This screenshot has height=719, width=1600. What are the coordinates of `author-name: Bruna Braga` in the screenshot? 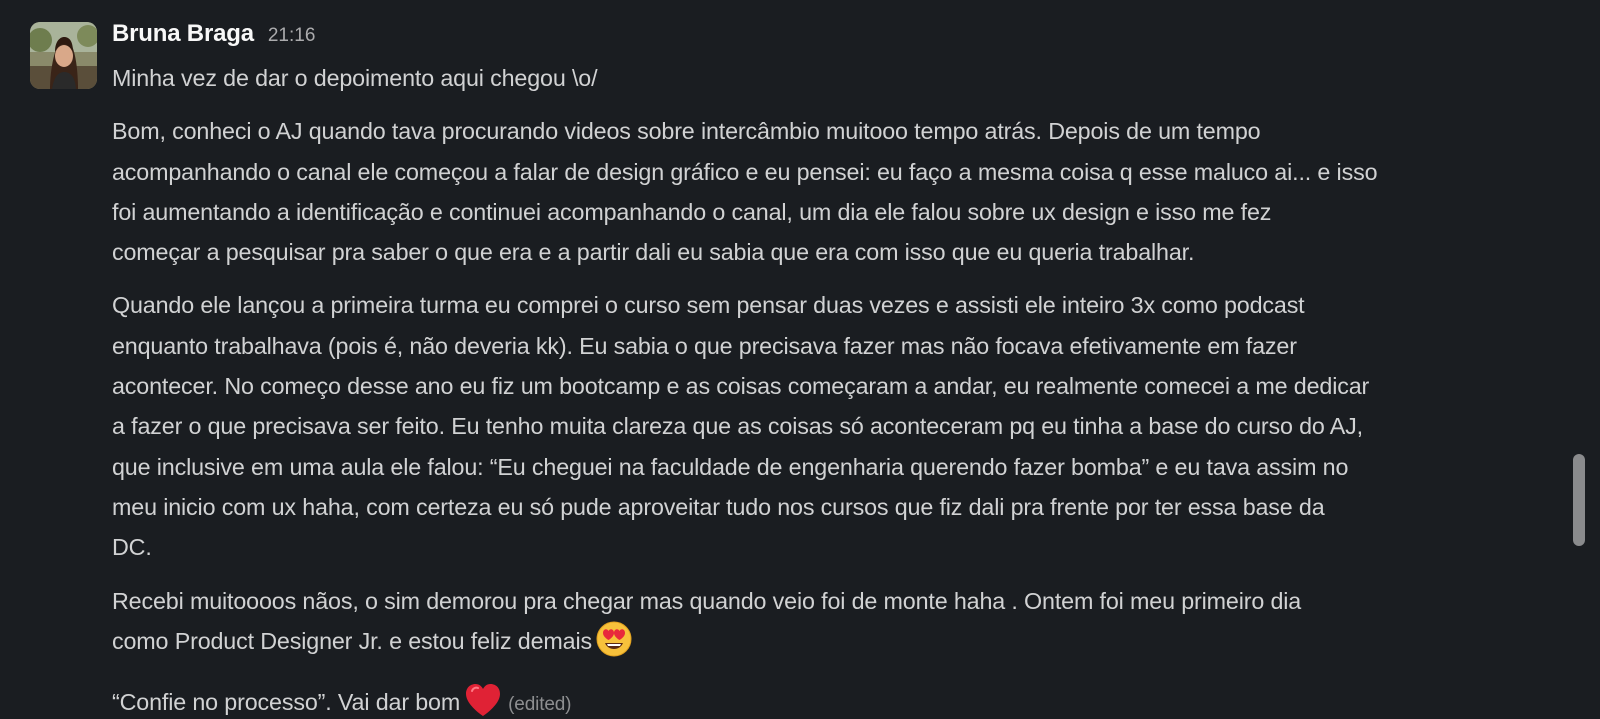 It's located at (183, 34).